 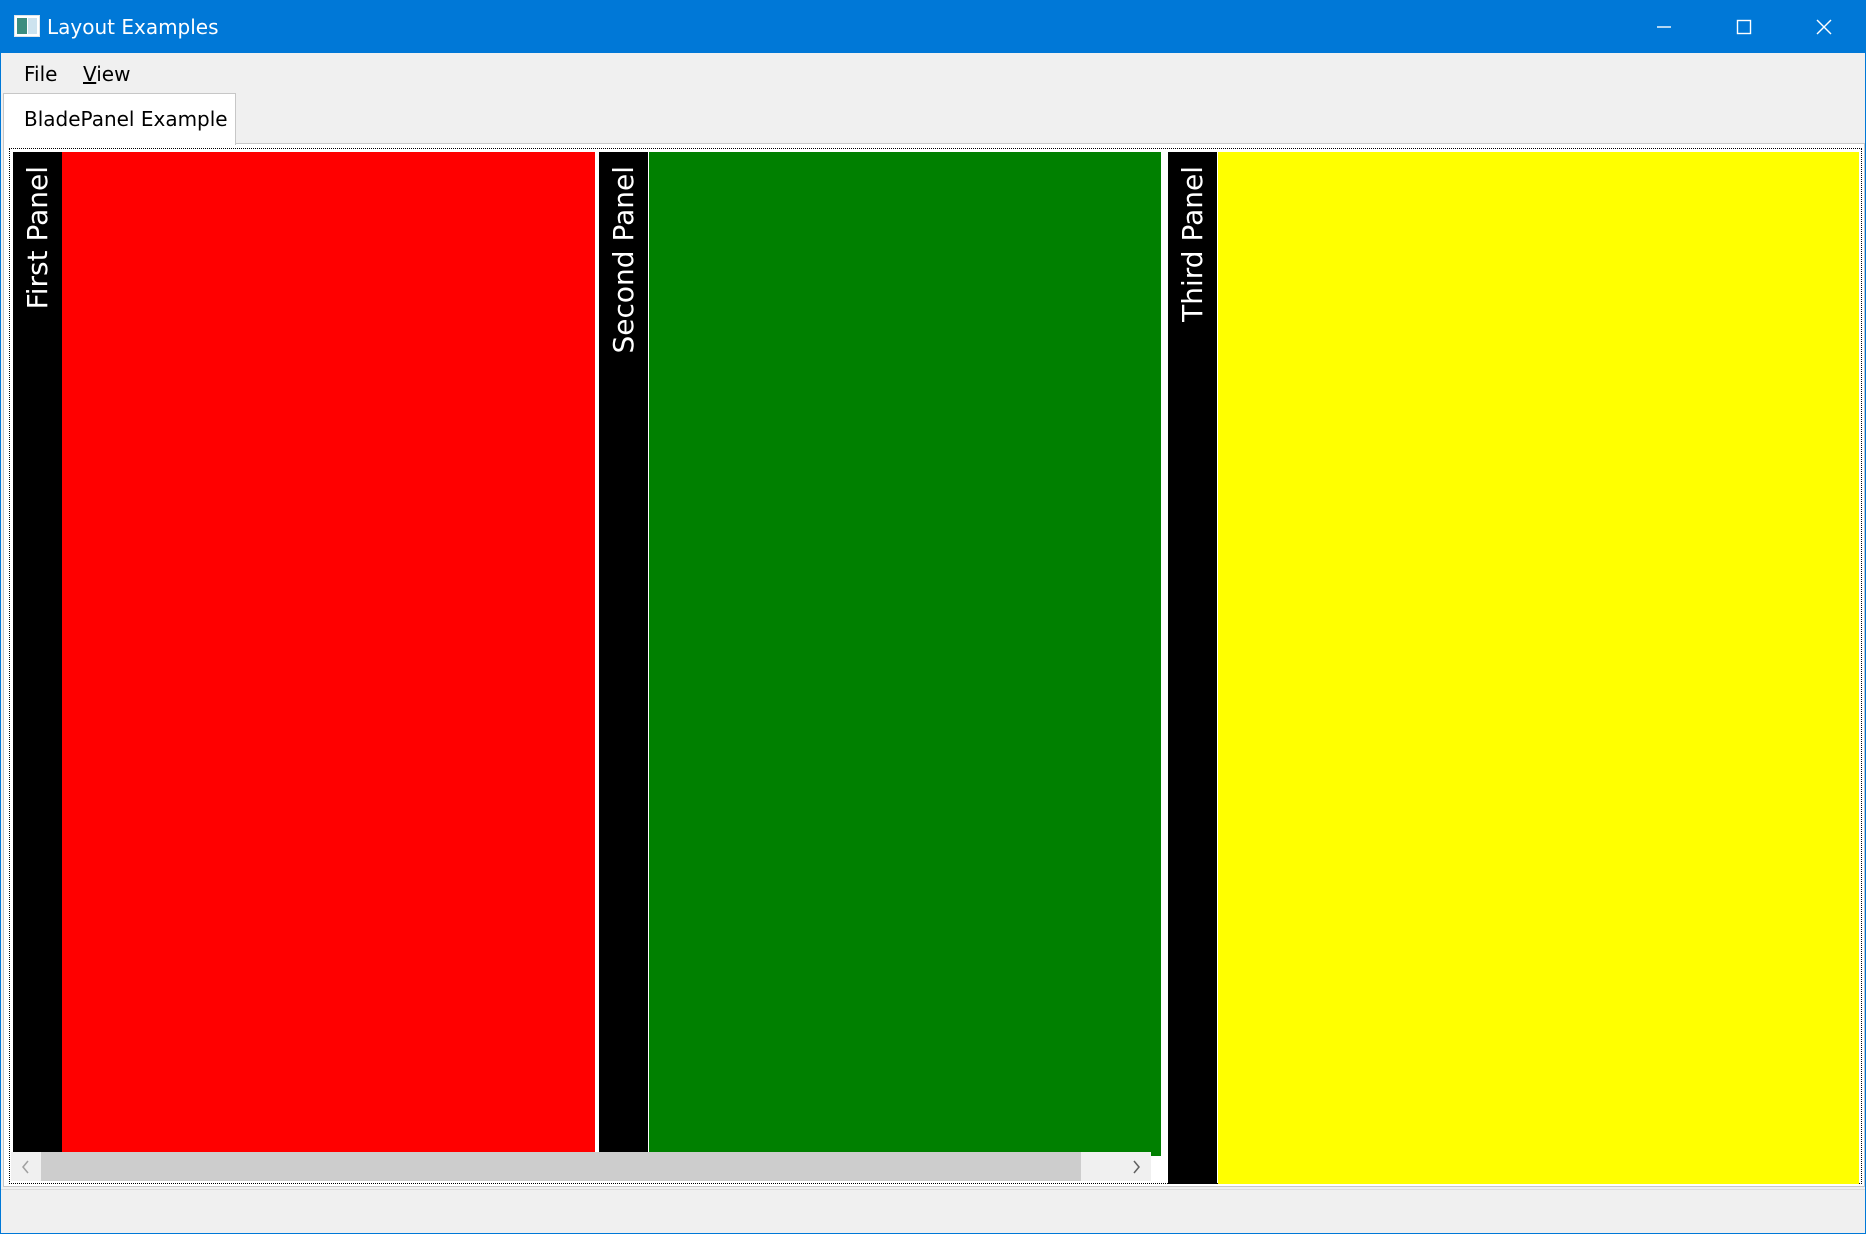 I want to click on minimize-icon, so click(x=1664, y=27).